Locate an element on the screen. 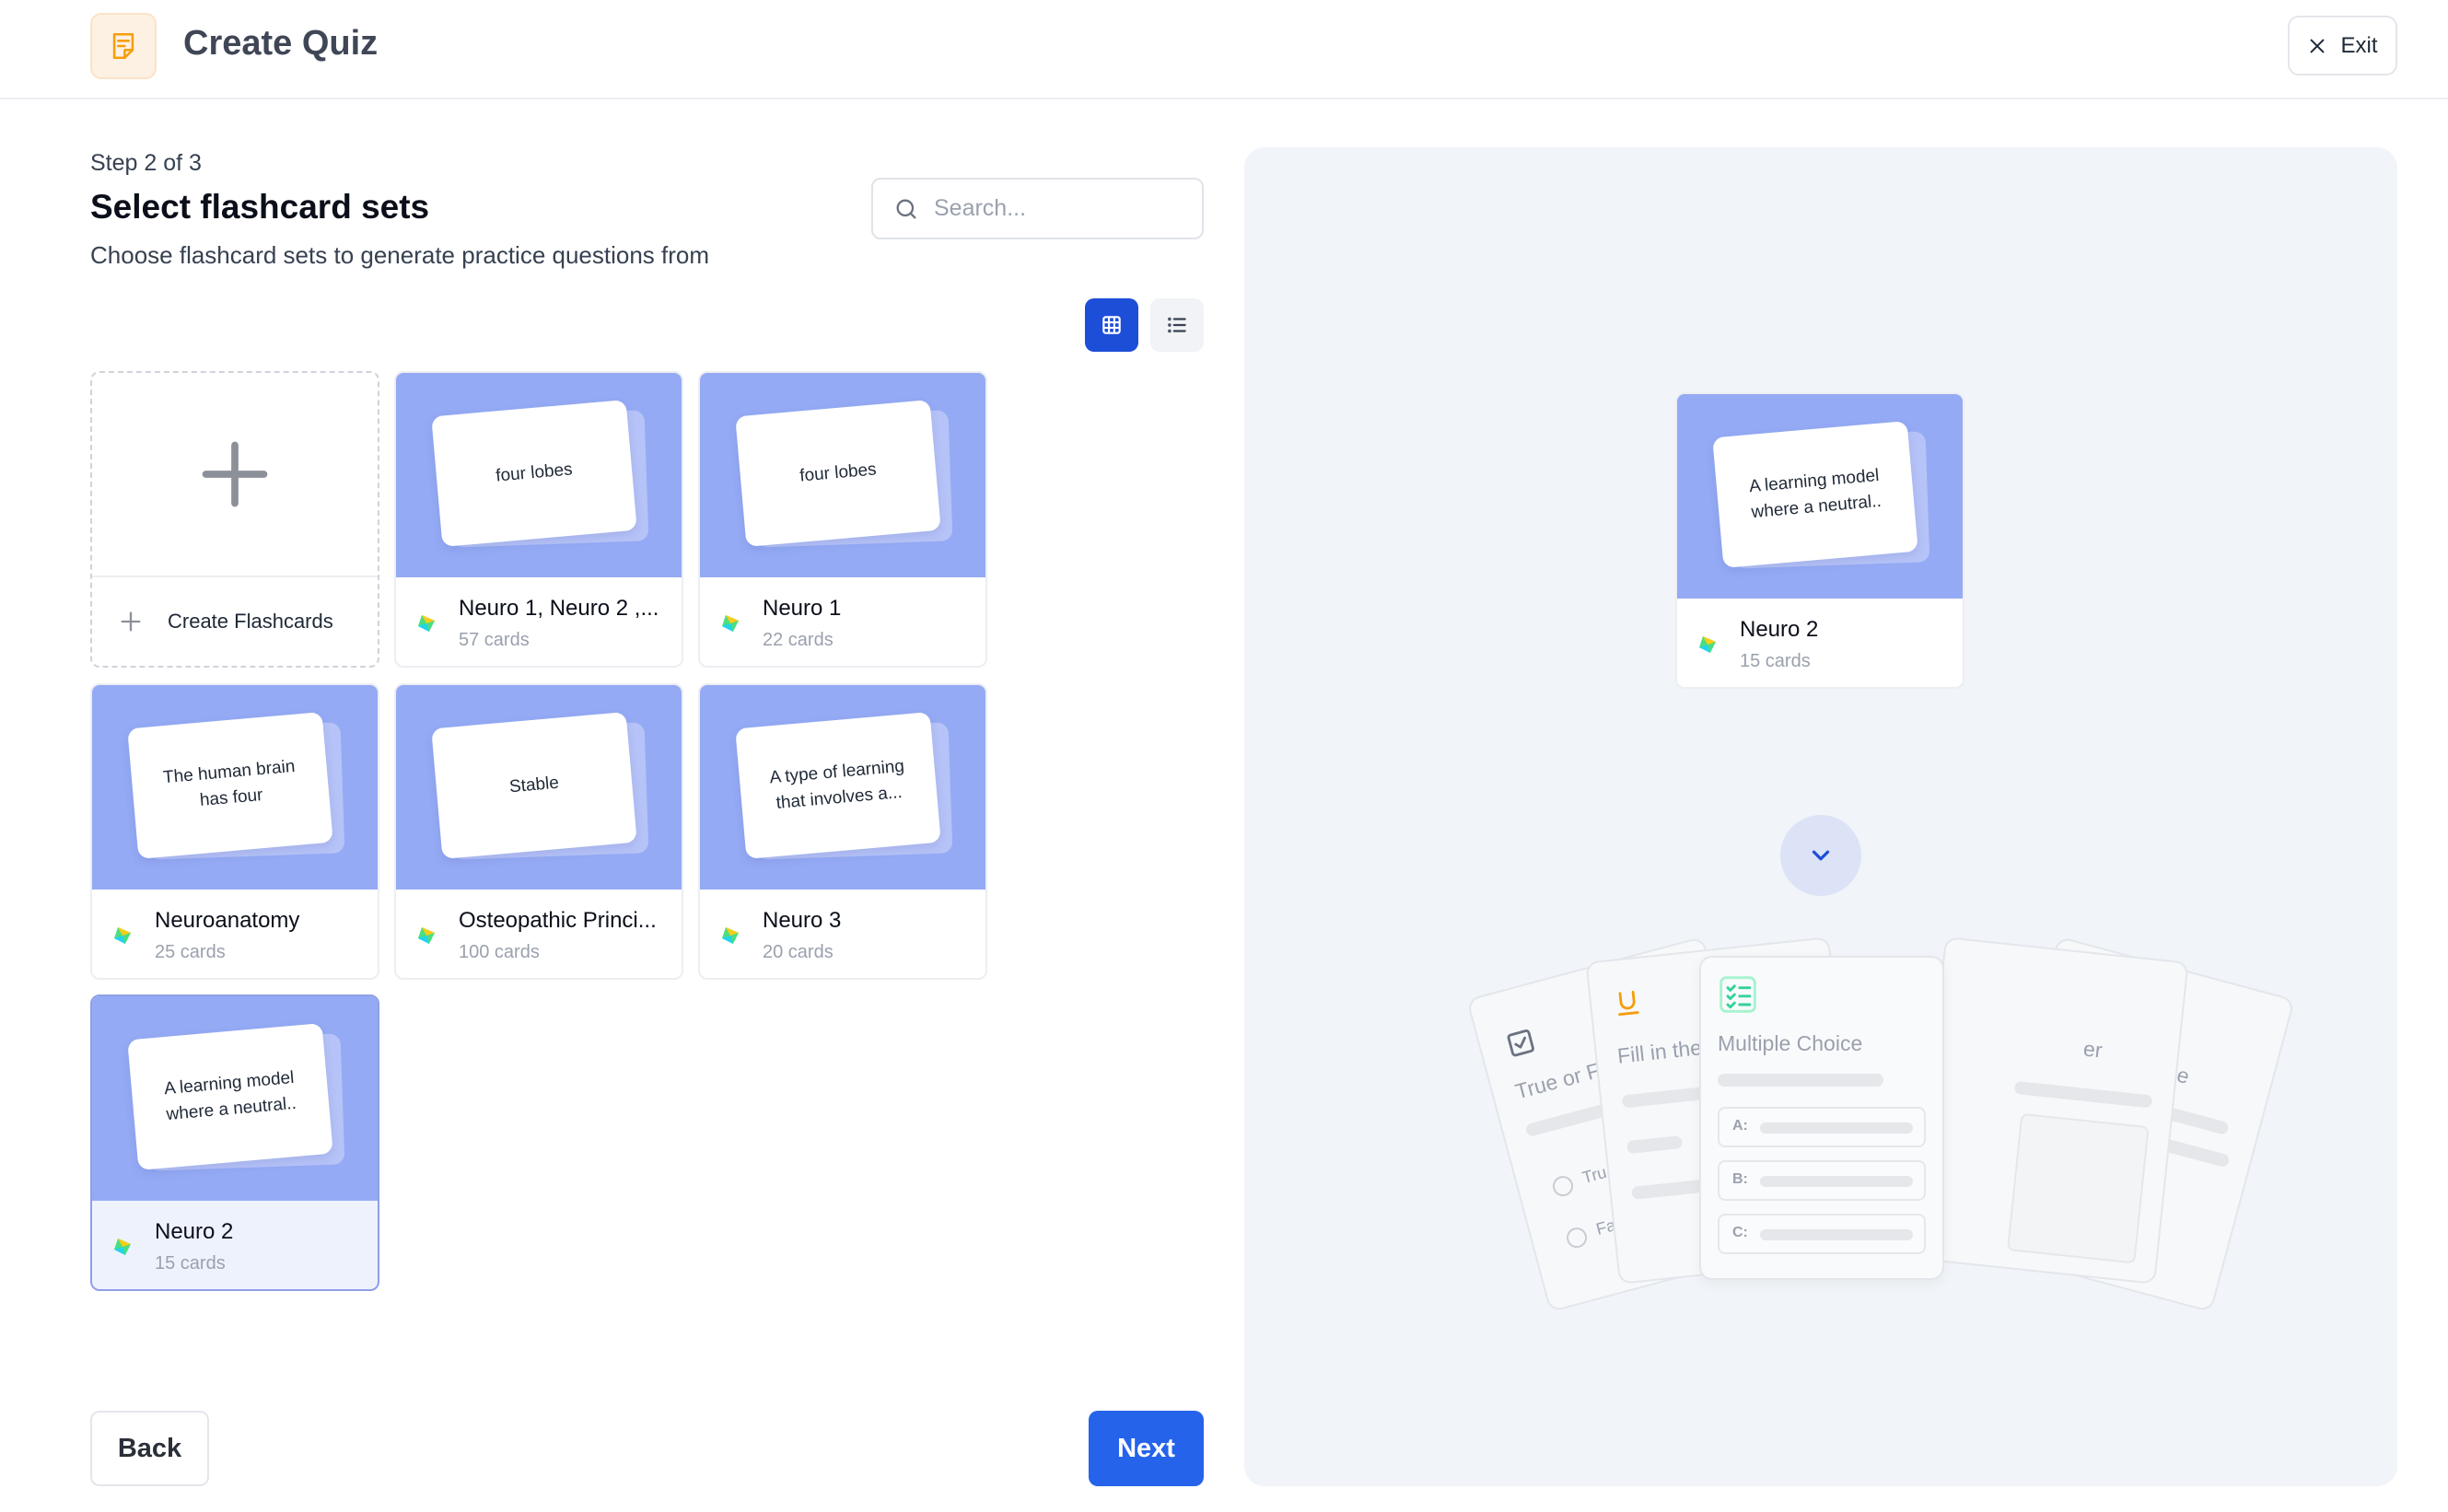 Image resolution: width=2448 pixels, height=1512 pixels. create-flashcards-label: Create Flashcards is located at coordinates (250, 621).